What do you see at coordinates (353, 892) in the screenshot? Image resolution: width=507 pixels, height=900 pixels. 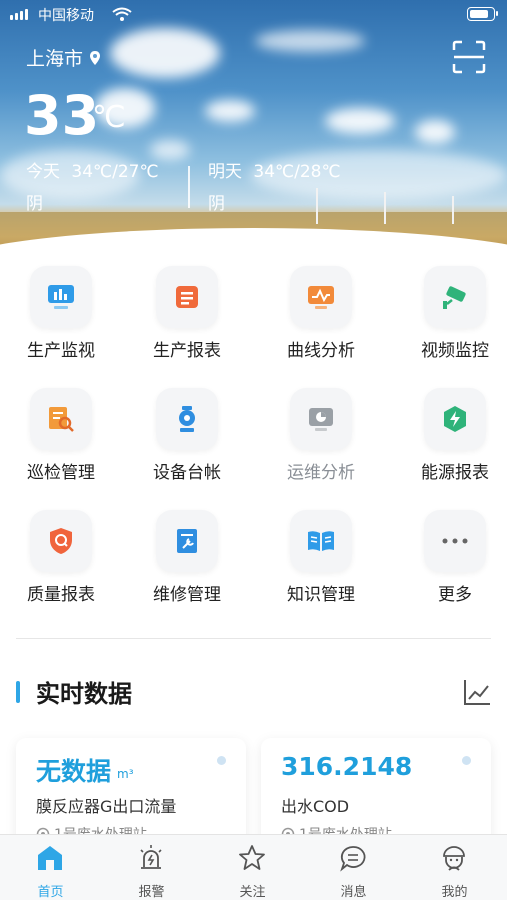 I see `tab-label: 消息` at bounding box center [353, 892].